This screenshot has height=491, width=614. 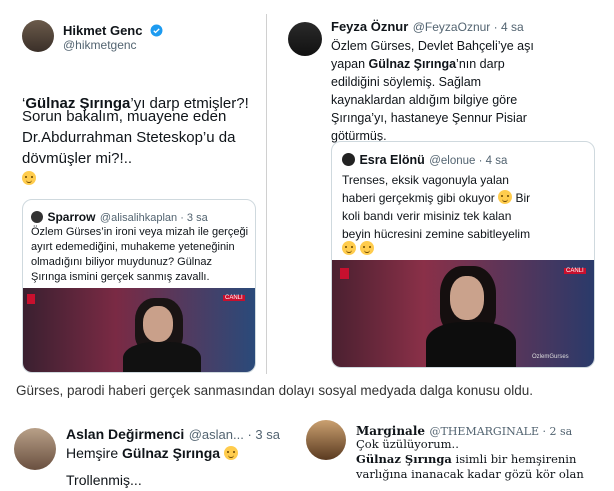 I want to click on laughing-emoji, so click(x=505, y=197).